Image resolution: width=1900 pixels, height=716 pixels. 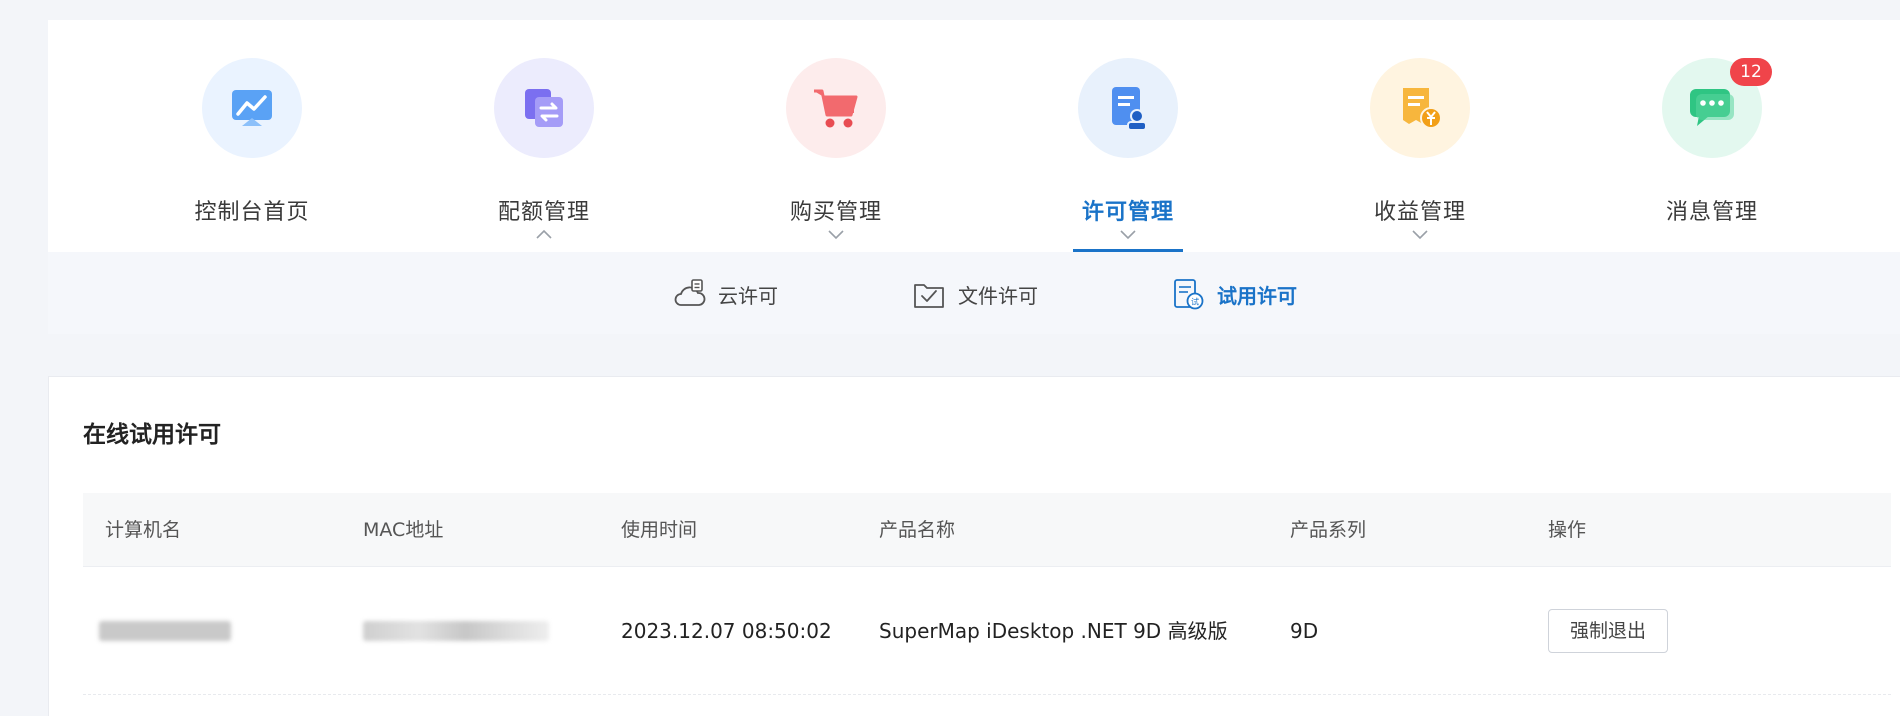 I want to click on subtab-label: 云许可, so click(x=748, y=295).